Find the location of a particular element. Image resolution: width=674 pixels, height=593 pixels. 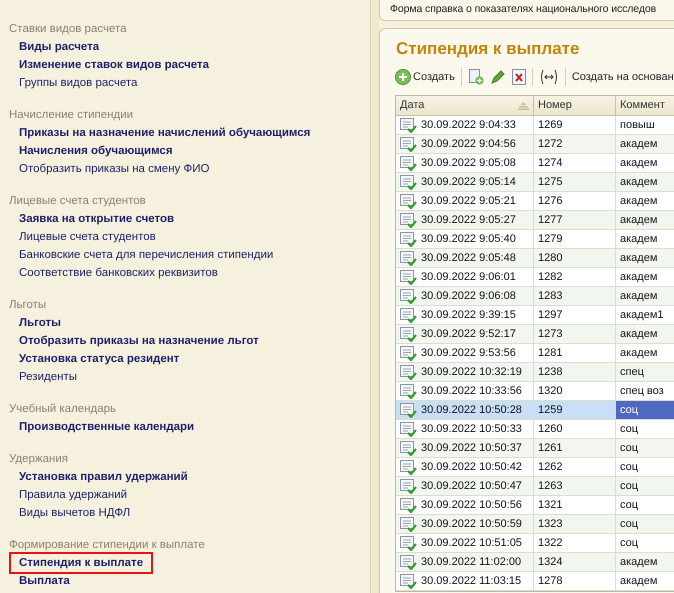

comment-cell: спец is located at coordinates (645, 372).